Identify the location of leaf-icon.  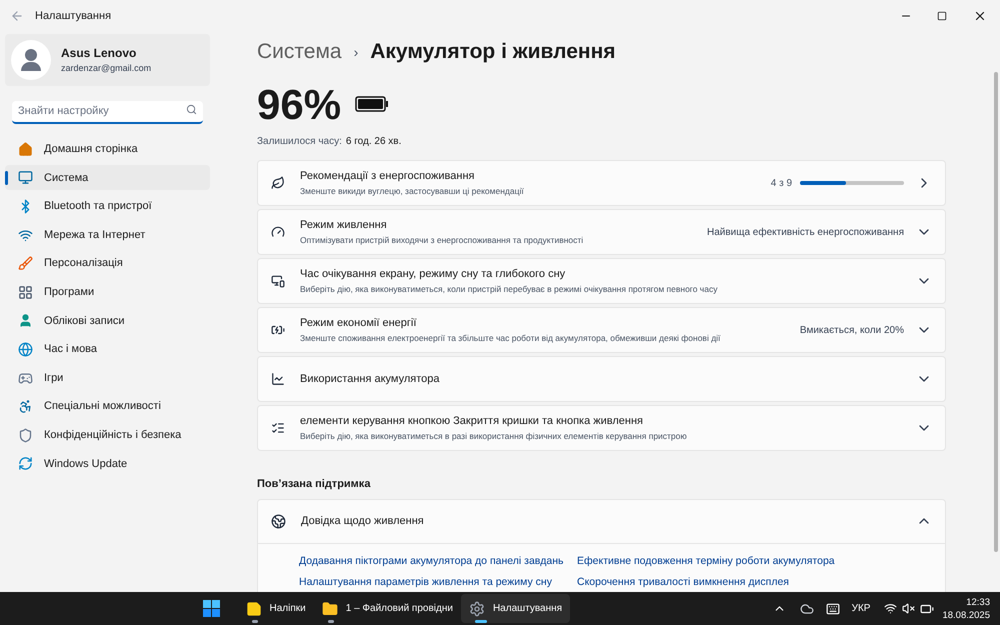
(278, 183).